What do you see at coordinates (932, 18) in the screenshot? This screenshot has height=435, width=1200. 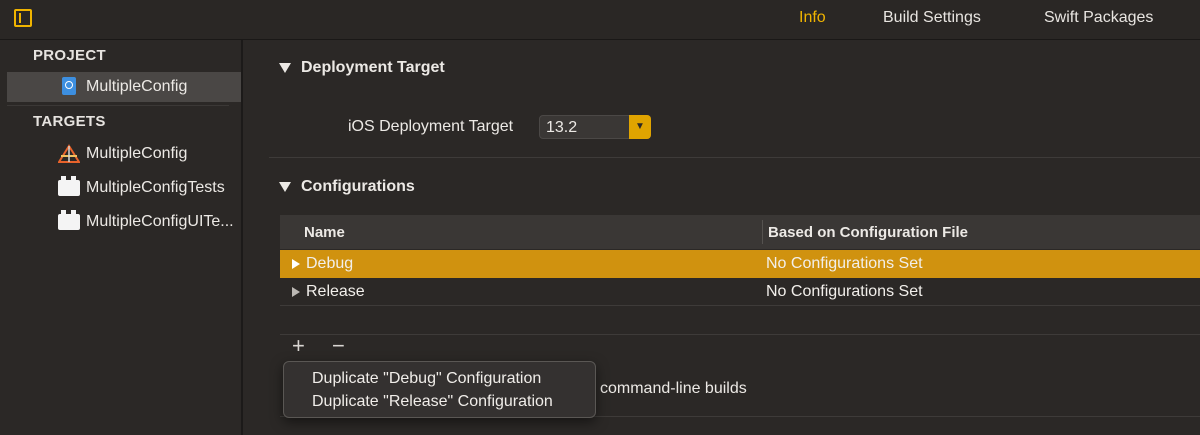 I see `tab-build-settings: Build Settings` at bounding box center [932, 18].